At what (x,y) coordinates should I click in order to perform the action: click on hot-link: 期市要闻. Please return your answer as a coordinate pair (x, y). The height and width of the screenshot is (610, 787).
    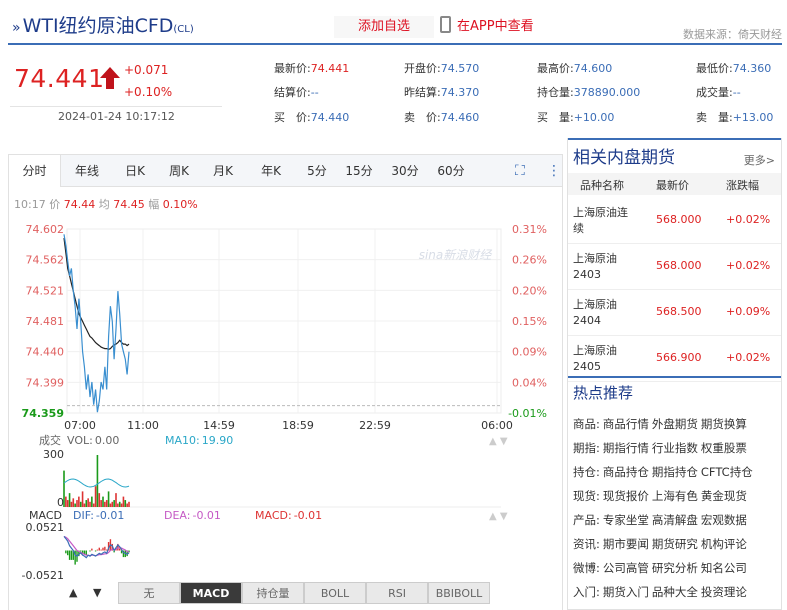
    Looking at the image, I should click on (626, 544).